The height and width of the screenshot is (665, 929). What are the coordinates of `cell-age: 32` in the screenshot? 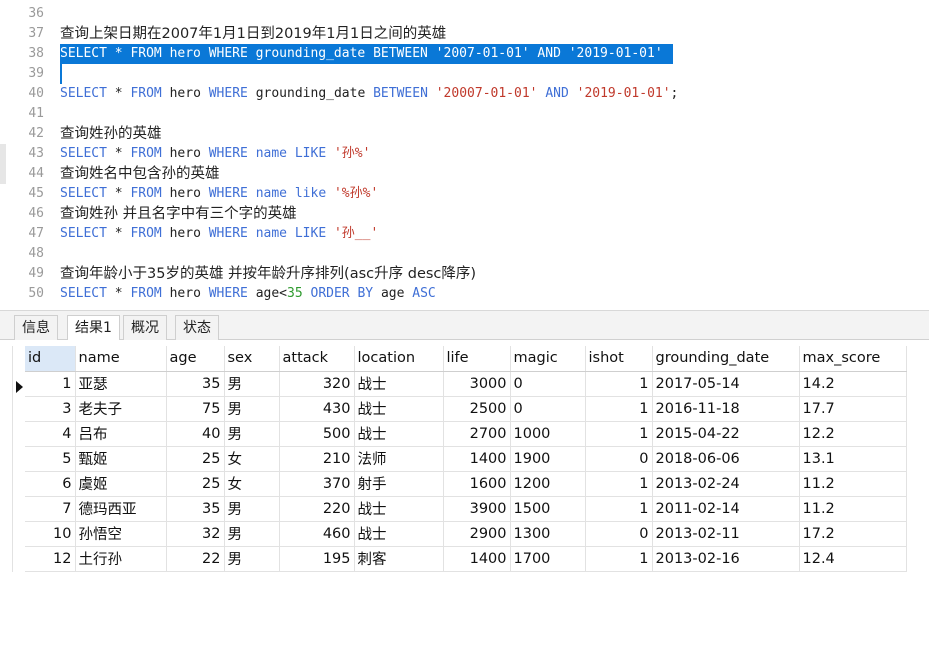 It's located at (195, 534).